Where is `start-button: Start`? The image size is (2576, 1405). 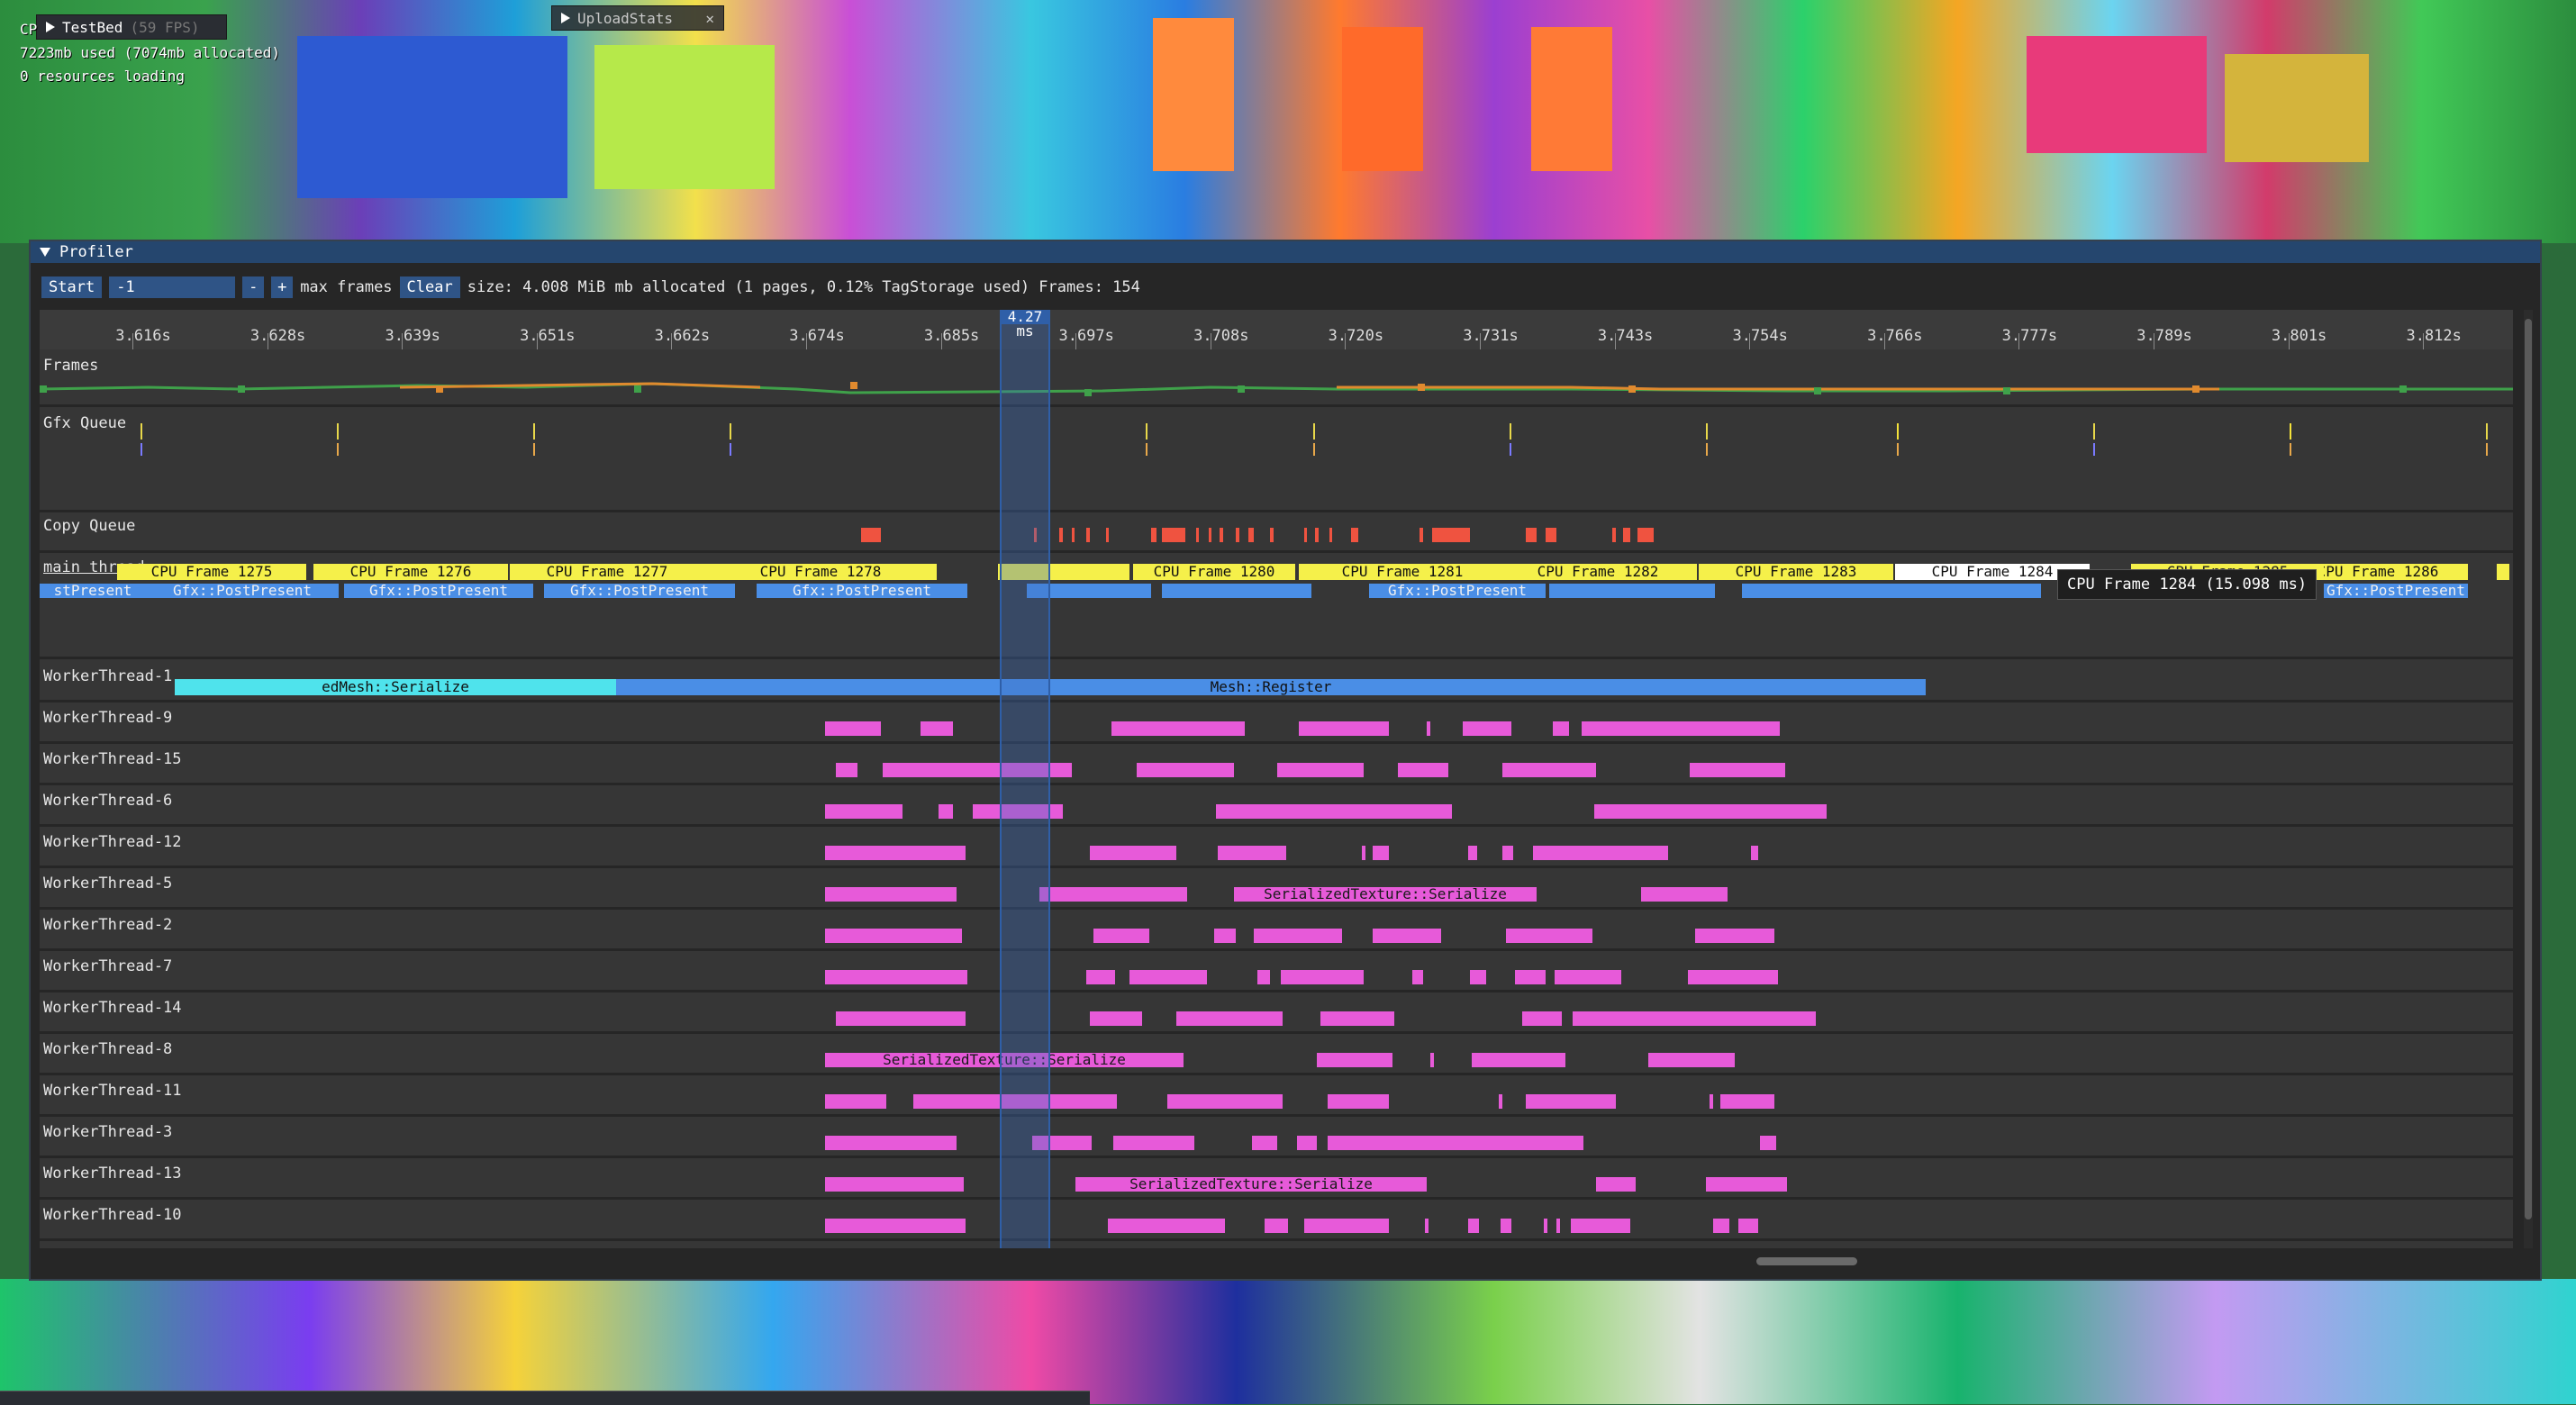
start-button: Start is located at coordinates (72, 287).